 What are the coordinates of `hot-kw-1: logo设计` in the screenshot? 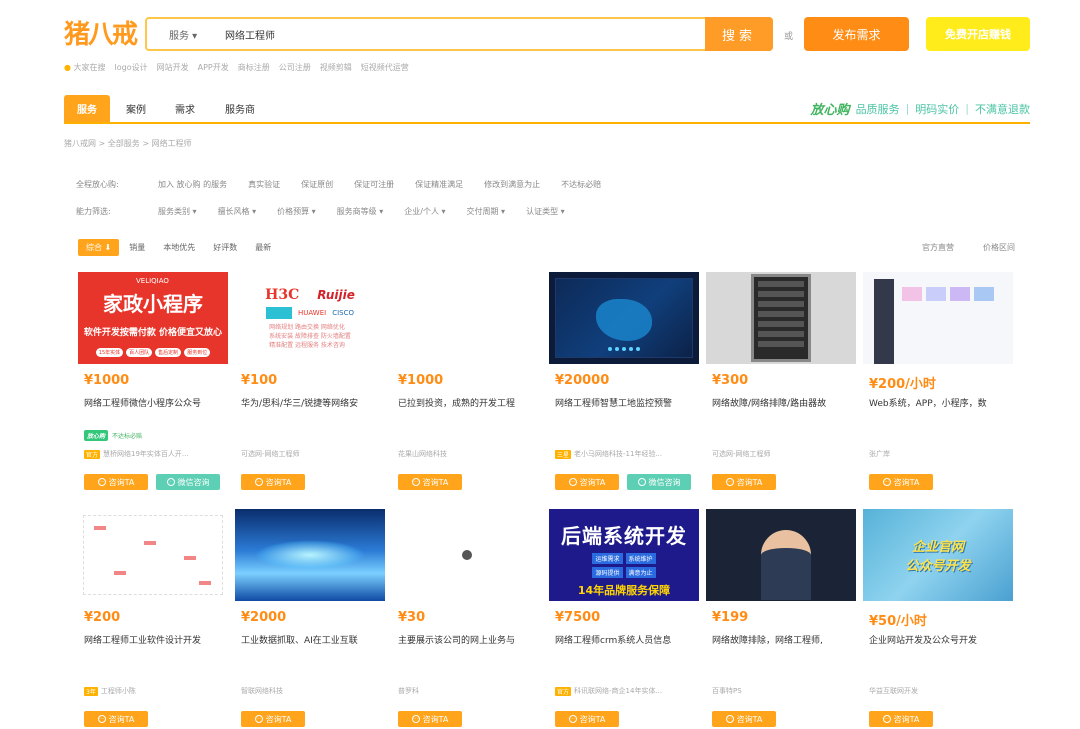 It's located at (131, 67).